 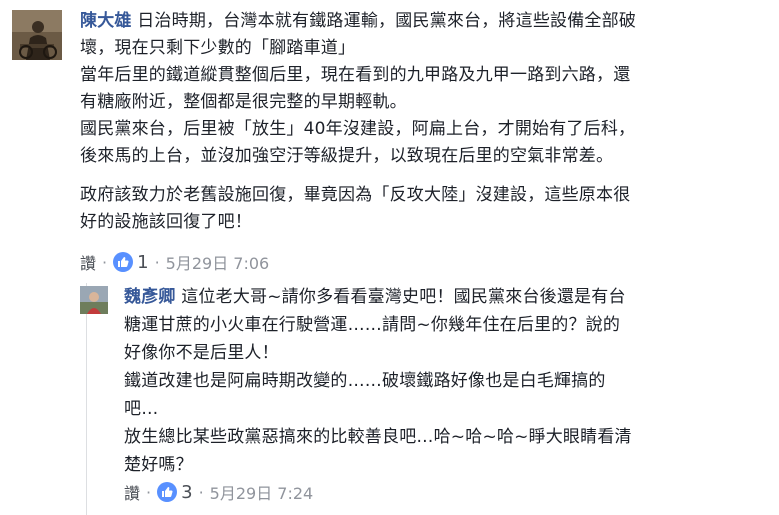 I want to click on reply-thread-line, so click(x=86, y=399).